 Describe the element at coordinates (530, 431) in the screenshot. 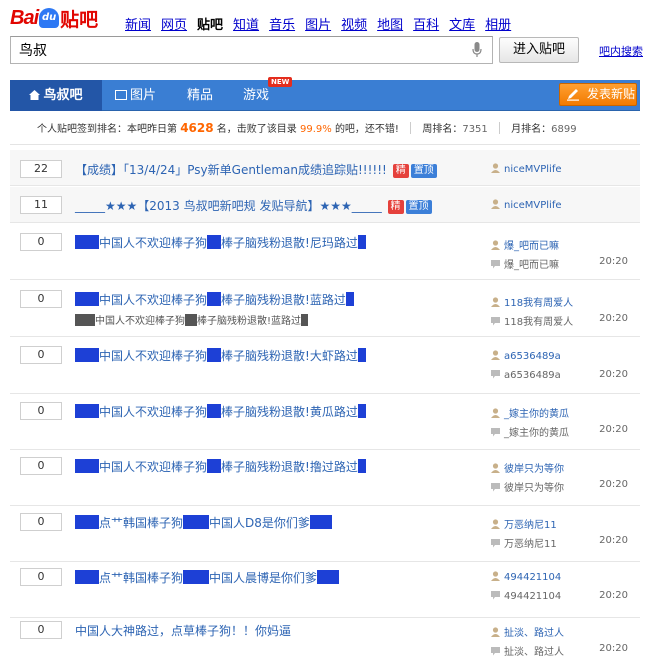

I see `last-replier-link: _嫁主你的黄瓜` at that location.